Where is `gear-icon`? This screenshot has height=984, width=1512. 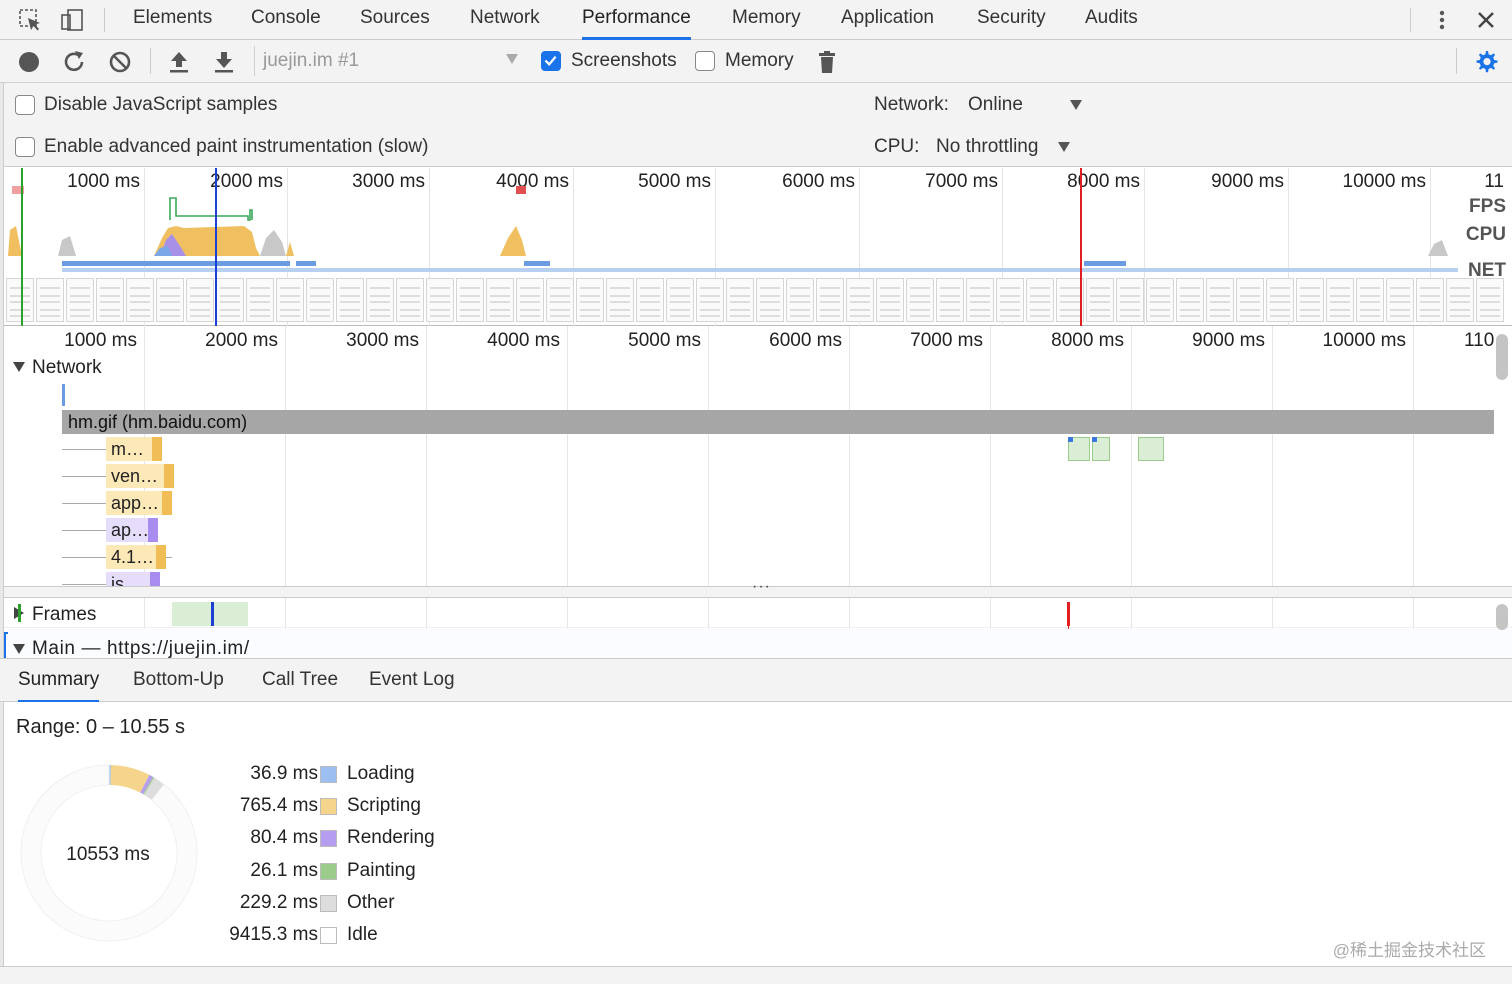 gear-icon is located at coordinates (1486, 62).